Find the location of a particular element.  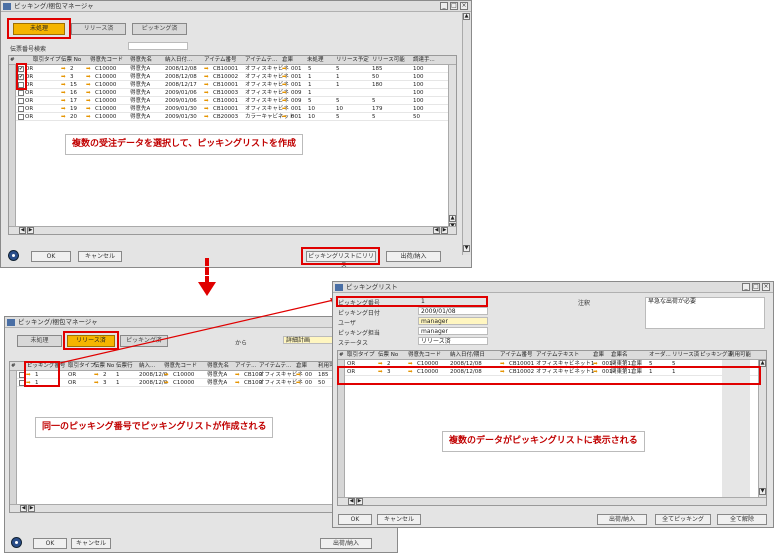

remarks-field: 早急な出荷が必要 is located at coordinates (705, 313).